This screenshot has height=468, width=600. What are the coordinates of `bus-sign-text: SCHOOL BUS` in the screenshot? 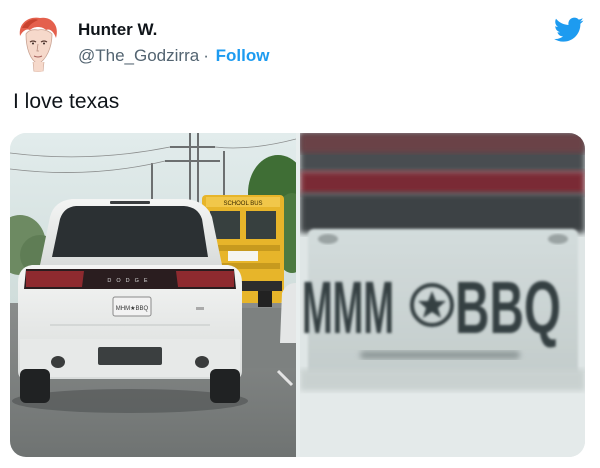 It's located at (242, 204).